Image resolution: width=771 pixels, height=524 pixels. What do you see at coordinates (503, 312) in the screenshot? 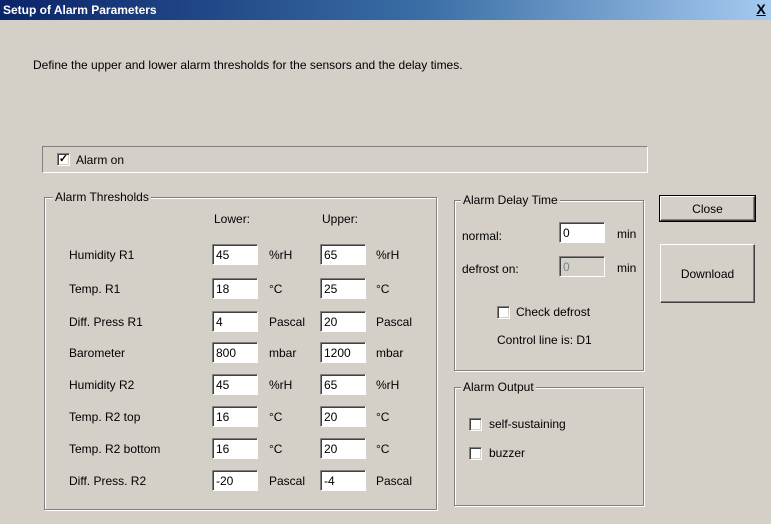
I see `check-defrost-checkbox` at bounding box center [503, 312].